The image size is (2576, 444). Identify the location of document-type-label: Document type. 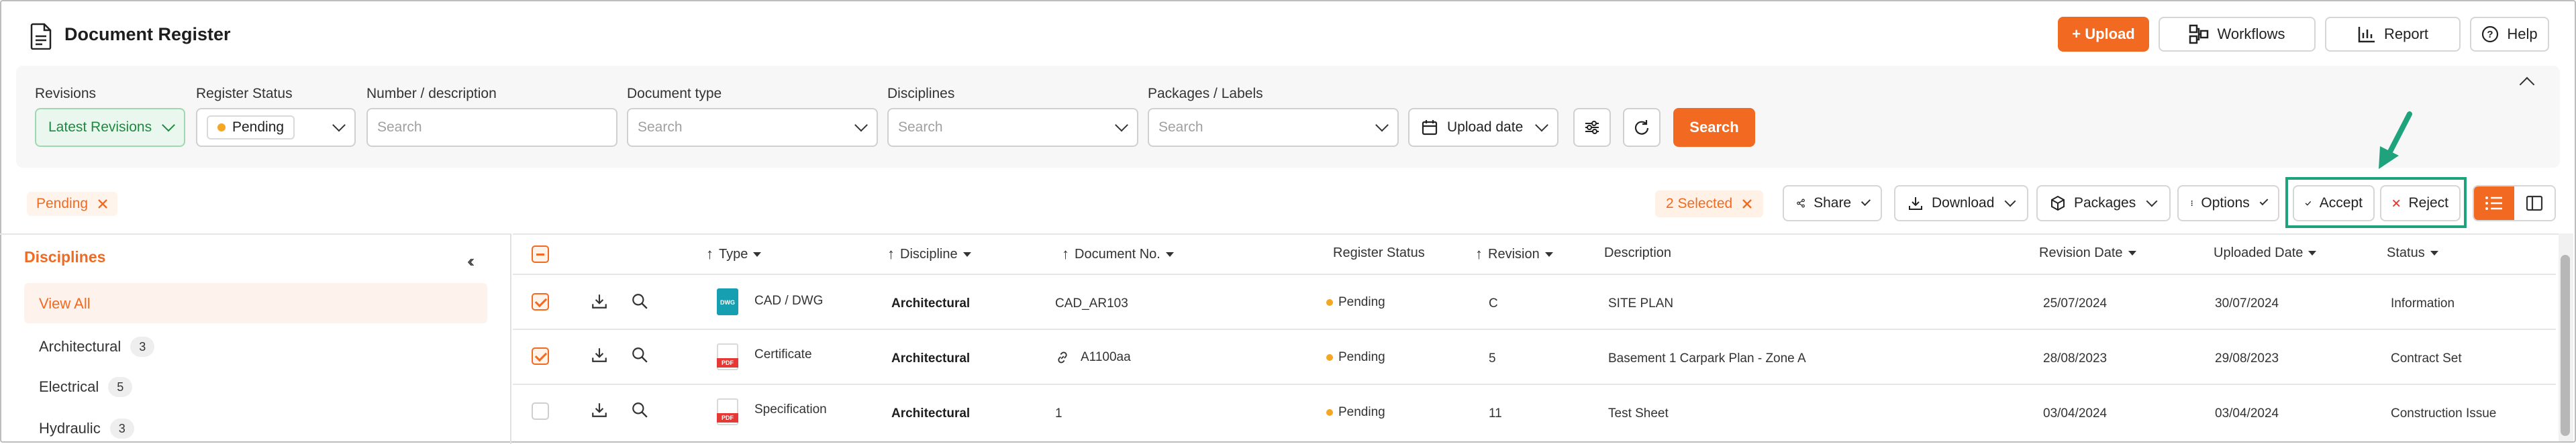
(674, 93).